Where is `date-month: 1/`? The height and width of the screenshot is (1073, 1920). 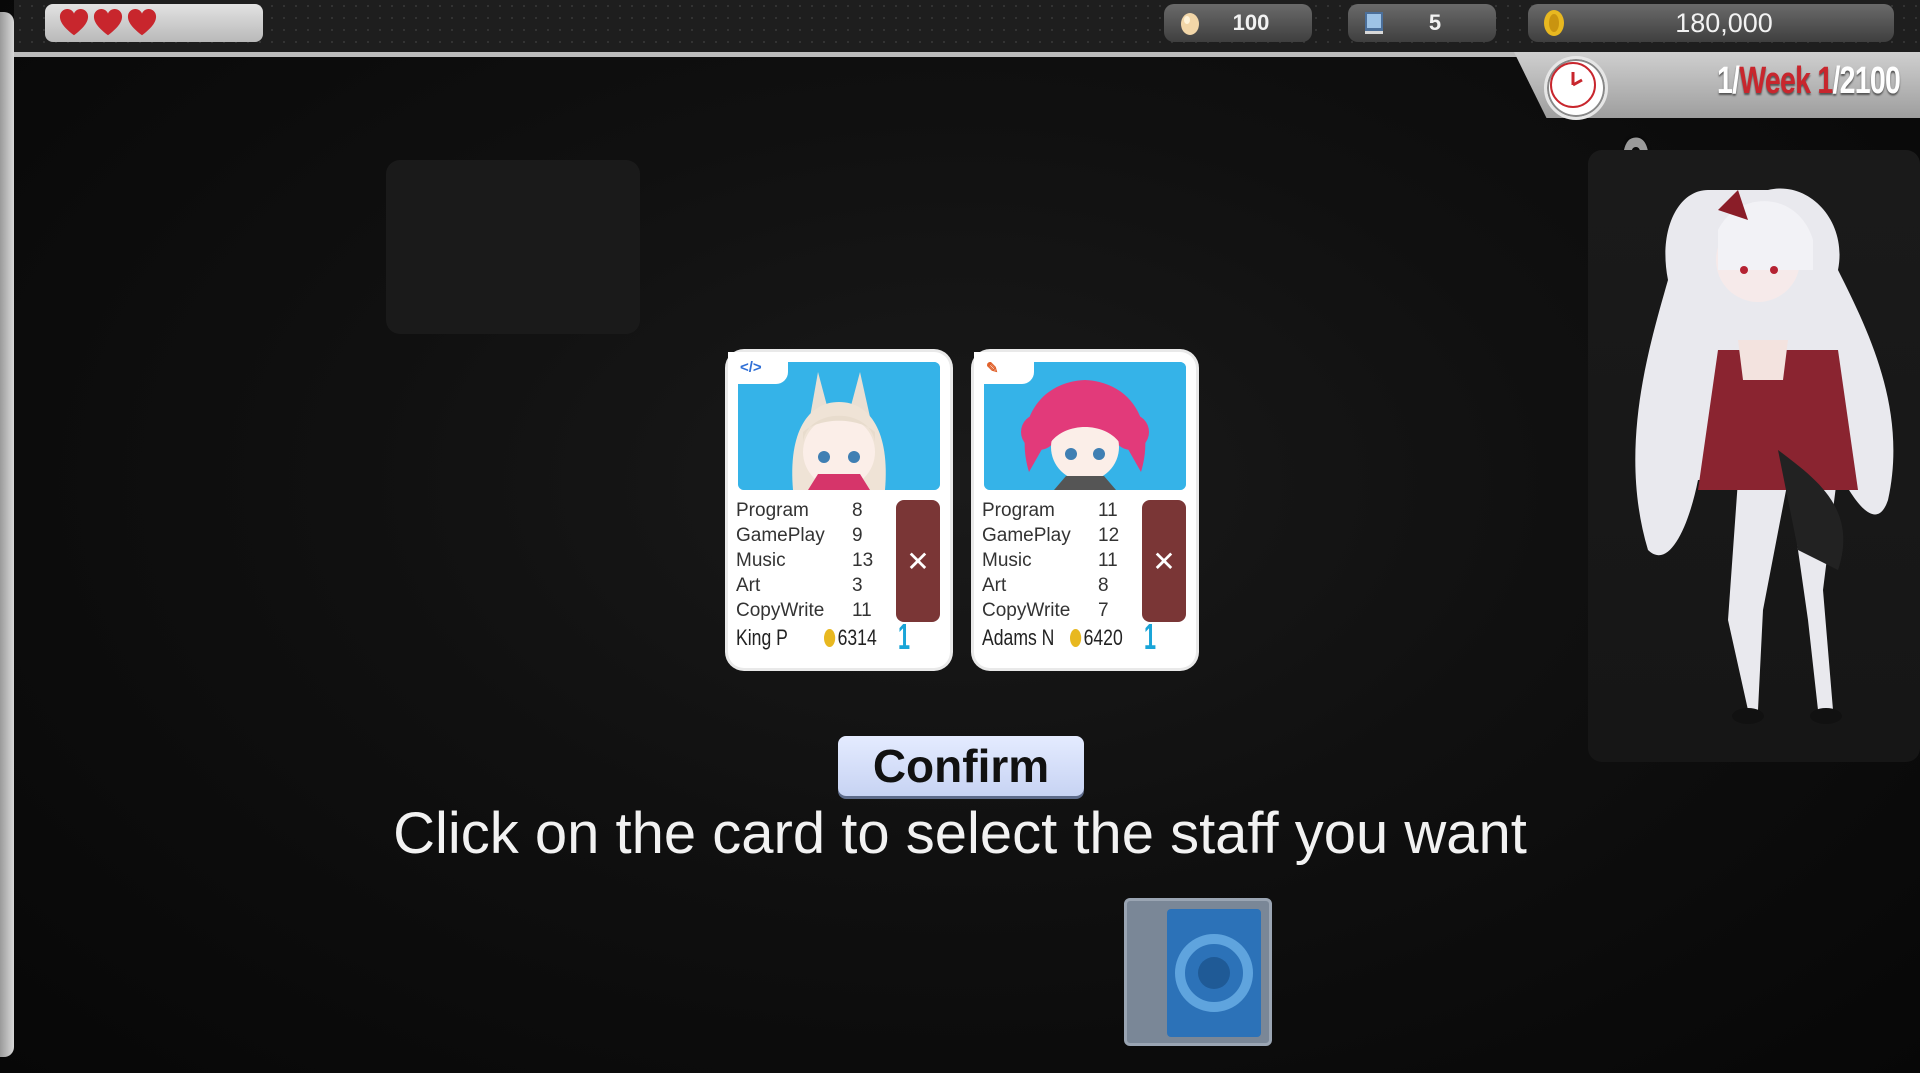 date-month: 1/ is located at coordinates (1728, 81).